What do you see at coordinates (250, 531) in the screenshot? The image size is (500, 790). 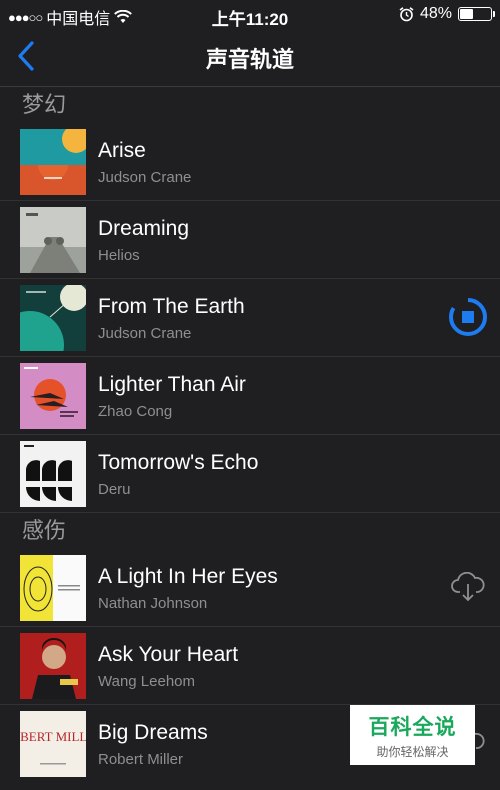 I see `section-header-sentimental: 感伤` at bounding box center [250, 531].